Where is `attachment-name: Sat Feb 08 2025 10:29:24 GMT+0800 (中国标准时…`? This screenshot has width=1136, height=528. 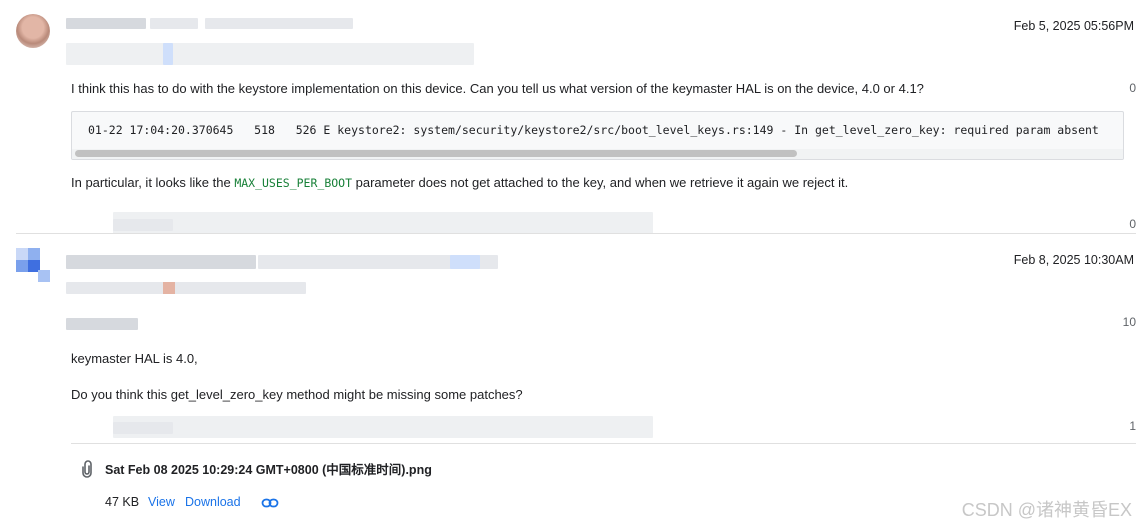
attachment-name: Sat Feb 08 2025 10:29:24 GMT+0800 (中国标准时… is located at coordinates (268, 470).